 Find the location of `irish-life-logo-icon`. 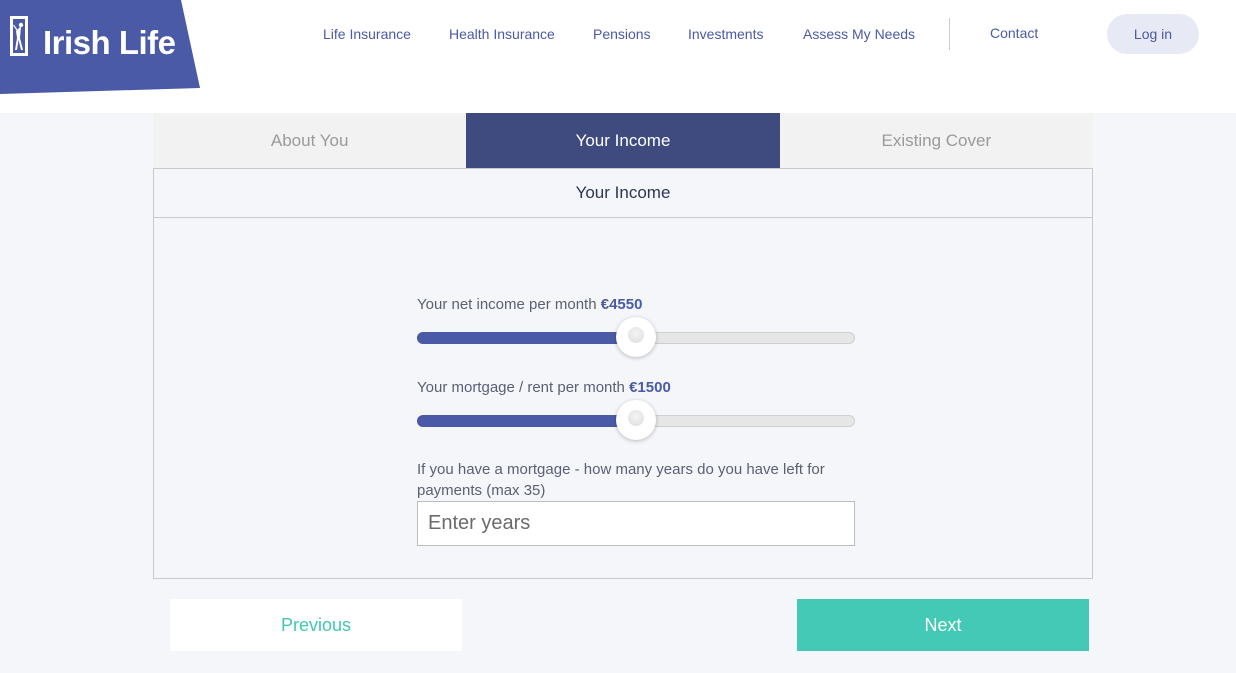

irish-life-logo-icon is located at coordinates (19, 36).